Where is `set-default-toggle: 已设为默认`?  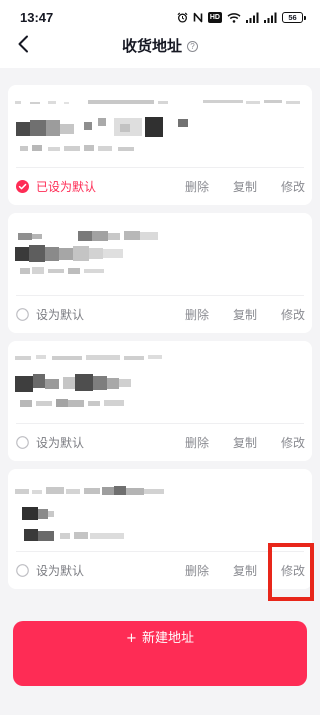 set-default-toggle: 已设为默认 is located at coordinates (56, 186).